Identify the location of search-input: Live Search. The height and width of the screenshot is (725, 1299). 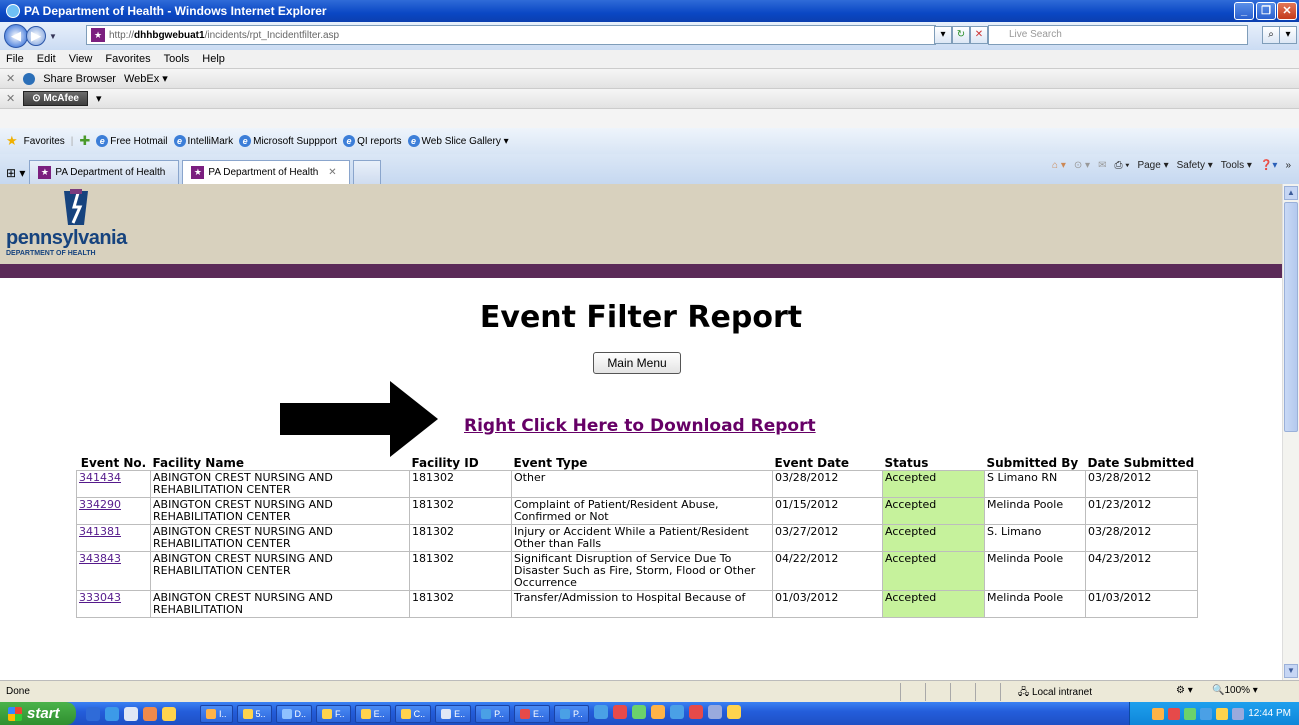
(1118, 35).